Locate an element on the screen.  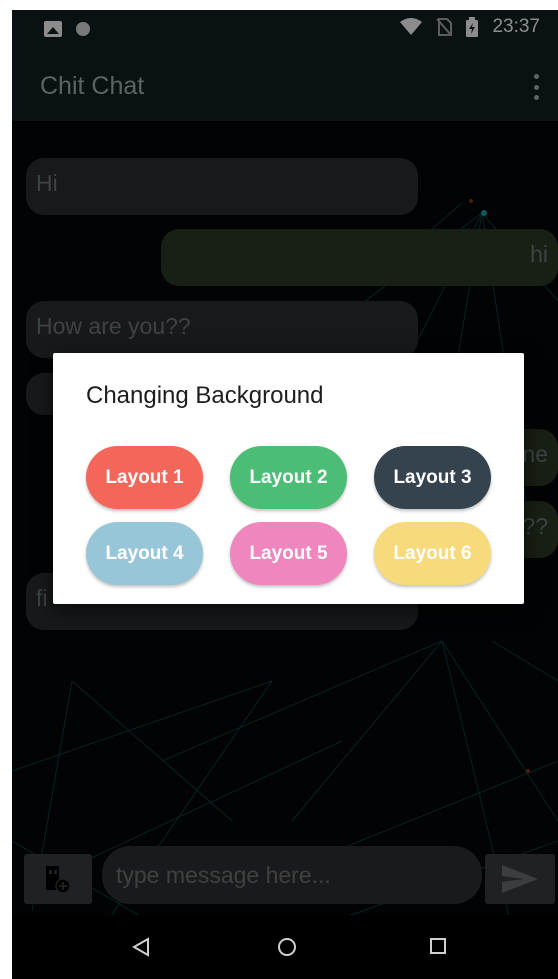
recents-icon is located at coordinates (438, 946).